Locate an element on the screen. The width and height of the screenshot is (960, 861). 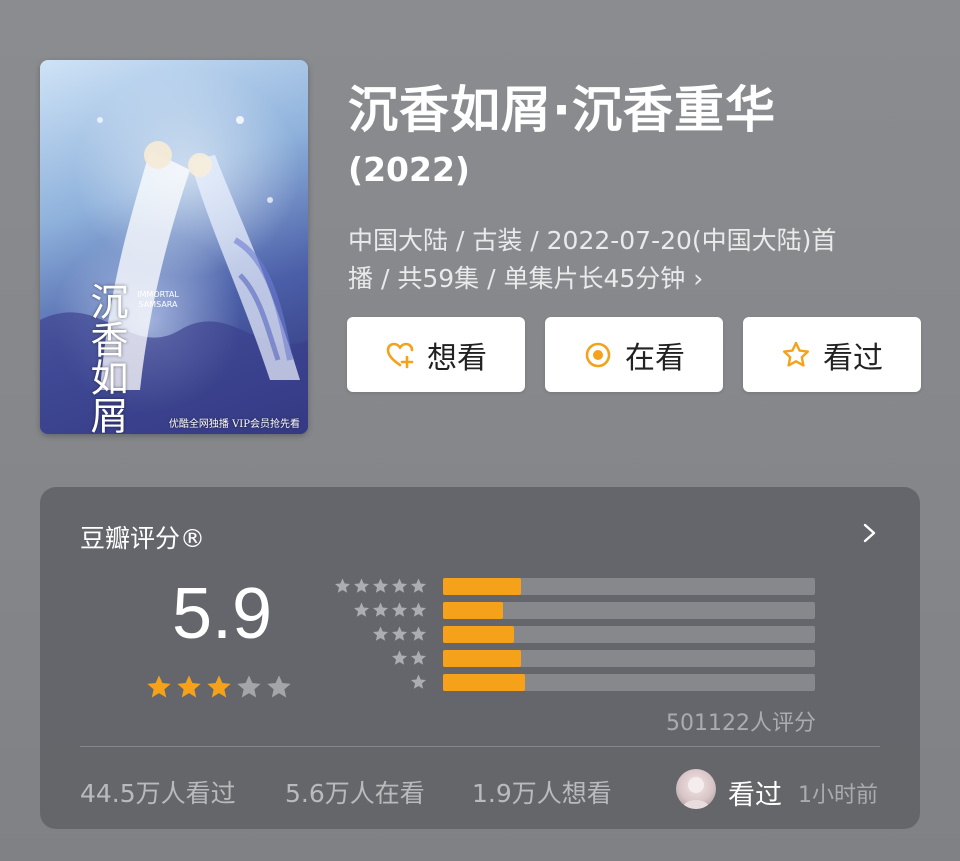
poster-calligraphy-title: 沉香如屑 is located at coordinates (106, 358).